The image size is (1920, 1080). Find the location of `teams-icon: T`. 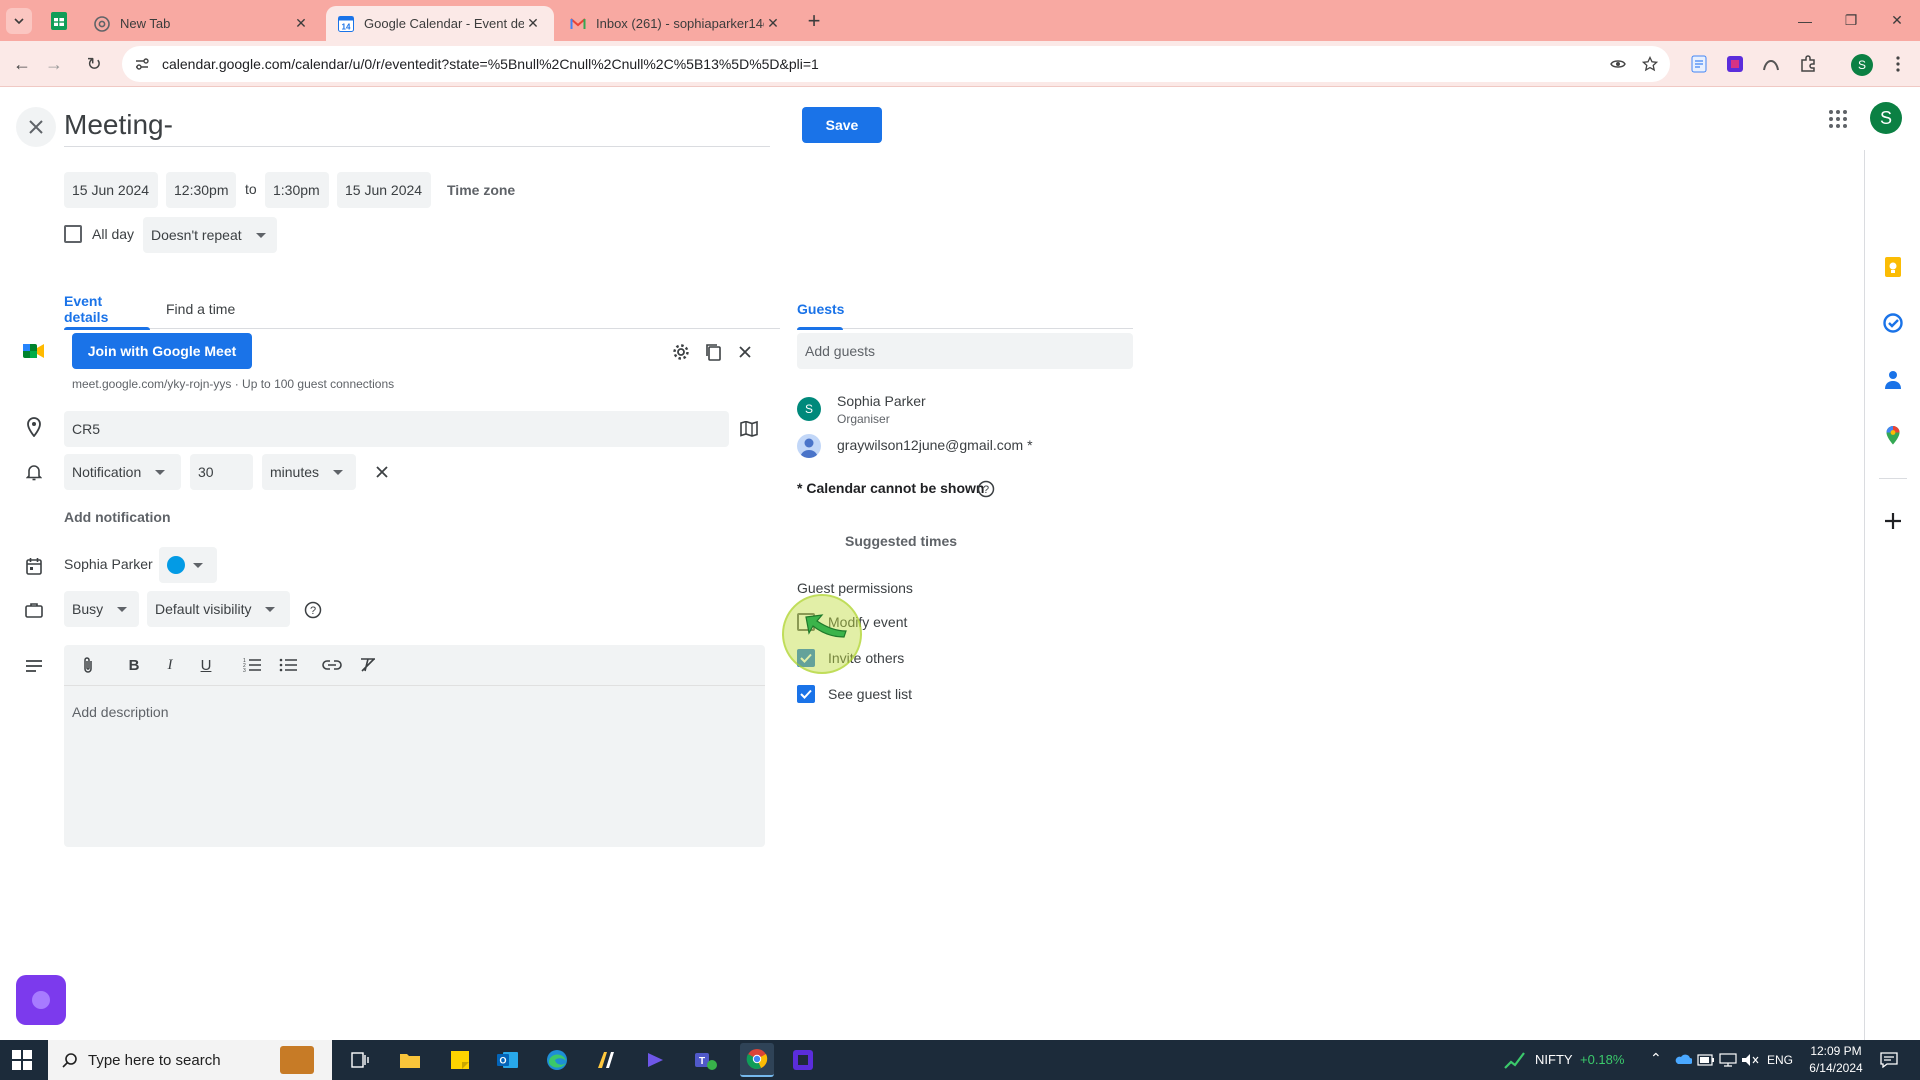

teams-icon: T is located at coordinates (705, 1060).